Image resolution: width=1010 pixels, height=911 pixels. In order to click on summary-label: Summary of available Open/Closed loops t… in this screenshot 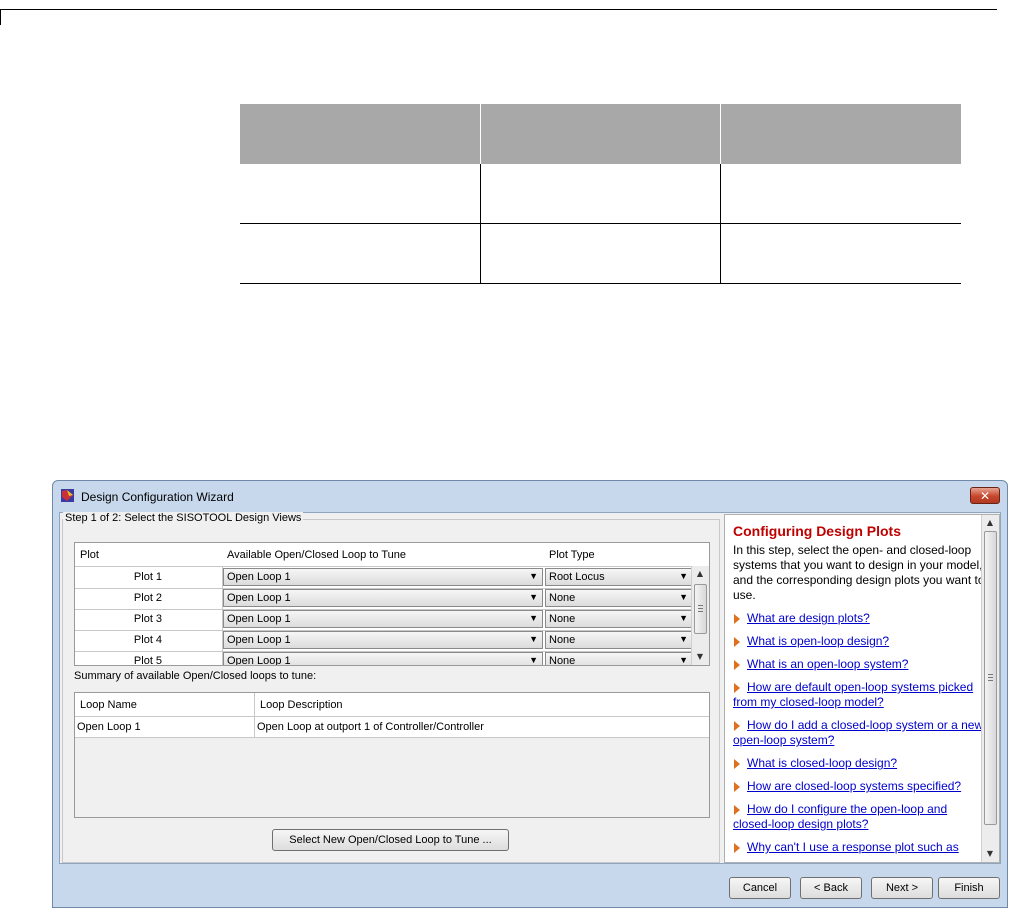, I will do `click(195, 676)`.